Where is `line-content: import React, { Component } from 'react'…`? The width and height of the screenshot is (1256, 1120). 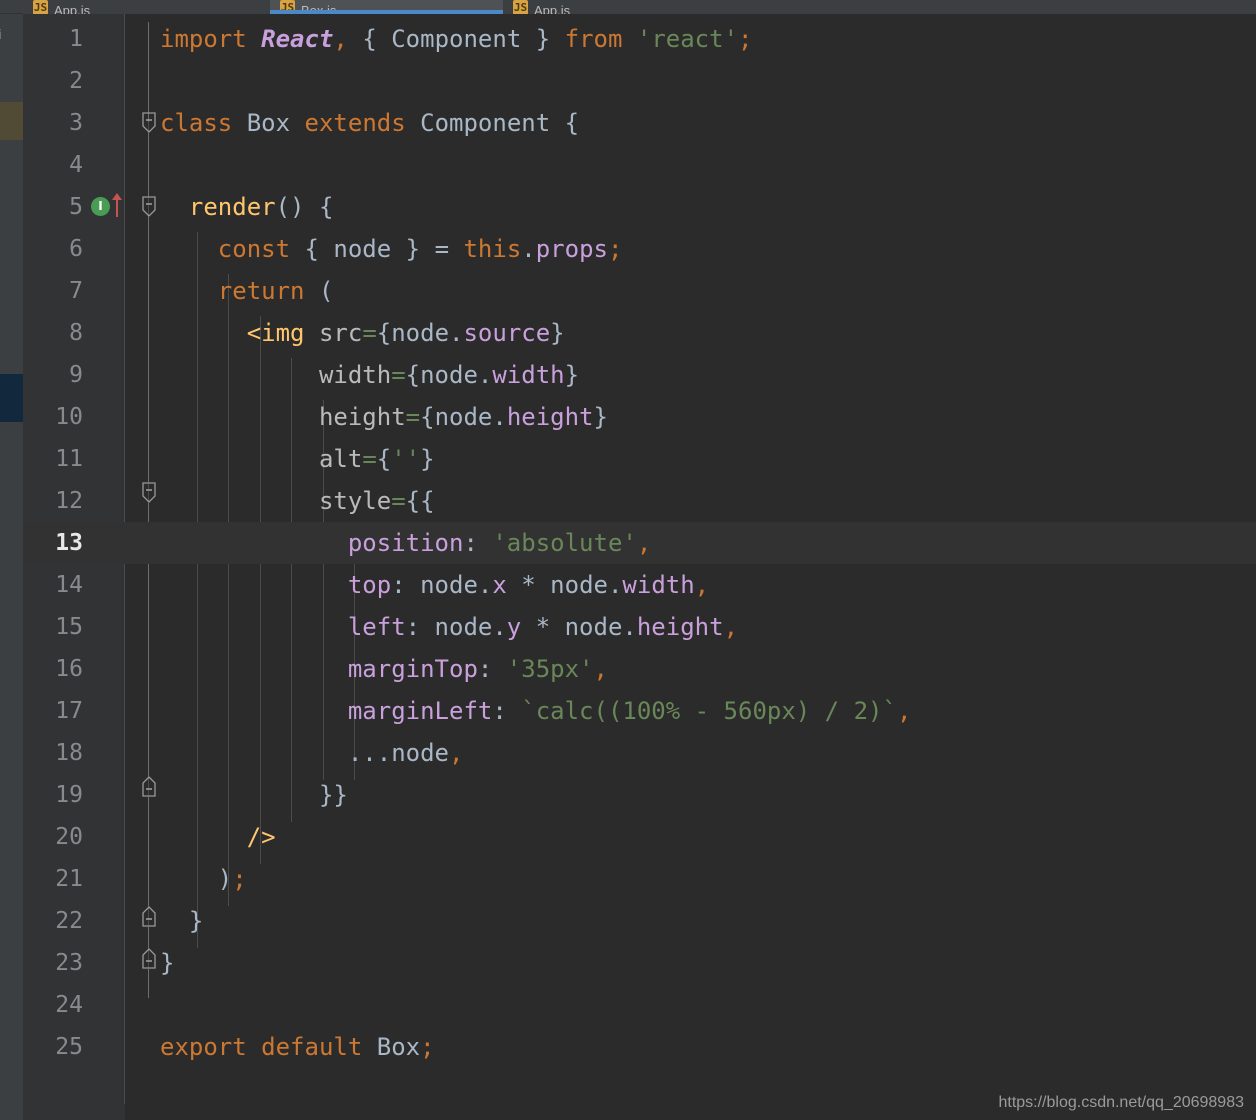 line-content: import React, { Component } from 'react'… is located at coordinates (456, 39).